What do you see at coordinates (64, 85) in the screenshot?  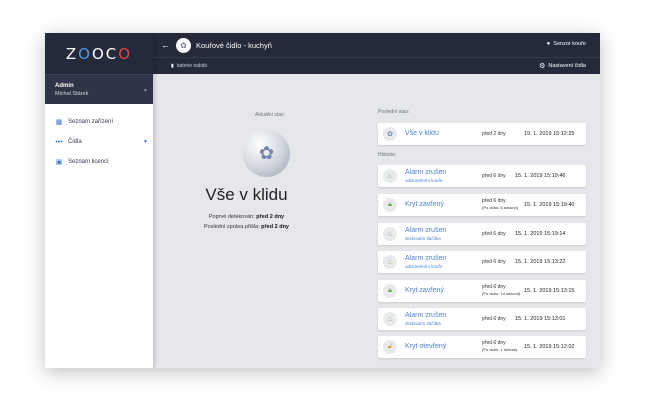 I see `user-role: Admin` at bounding box center [64, 85].